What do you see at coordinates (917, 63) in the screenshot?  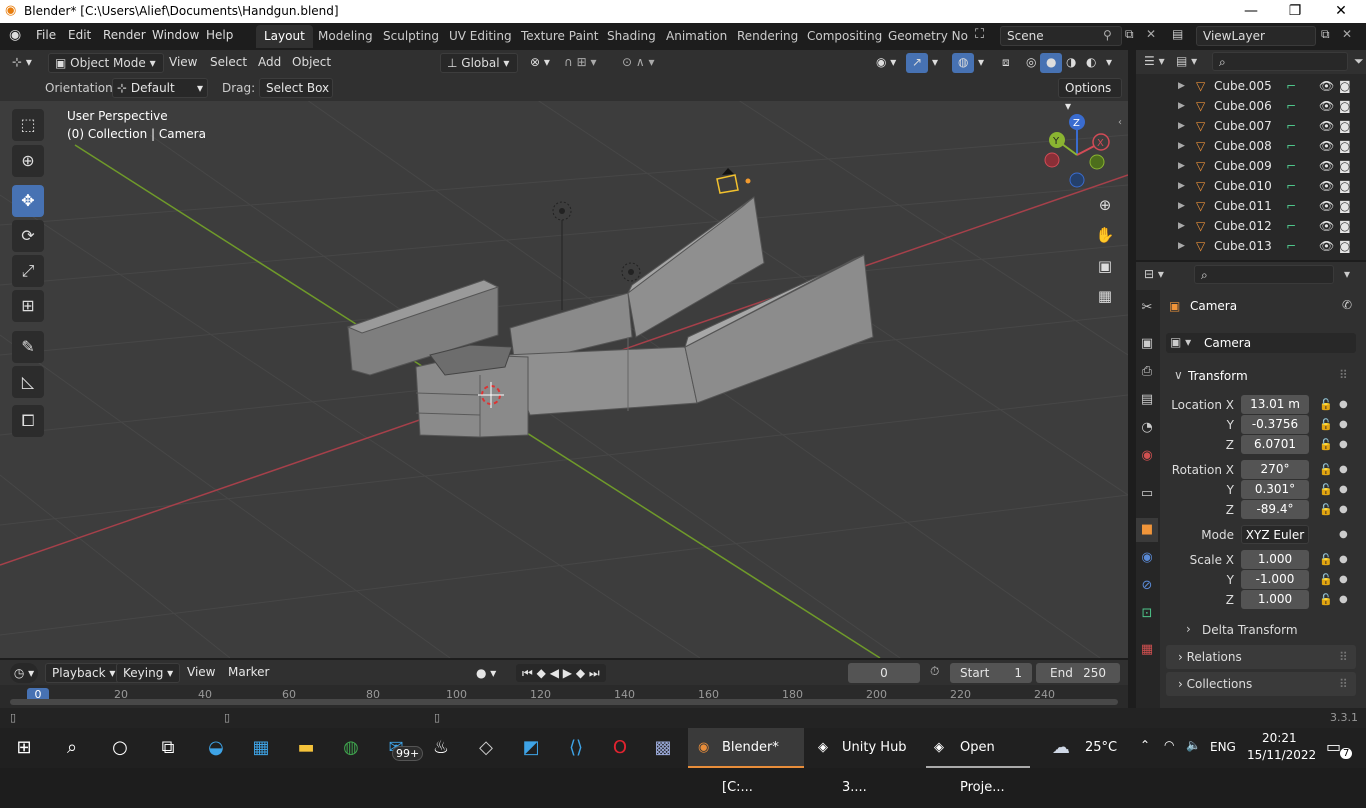 I see `gizmo-toggle-icon: ↗` at bounding box center [917, 63].